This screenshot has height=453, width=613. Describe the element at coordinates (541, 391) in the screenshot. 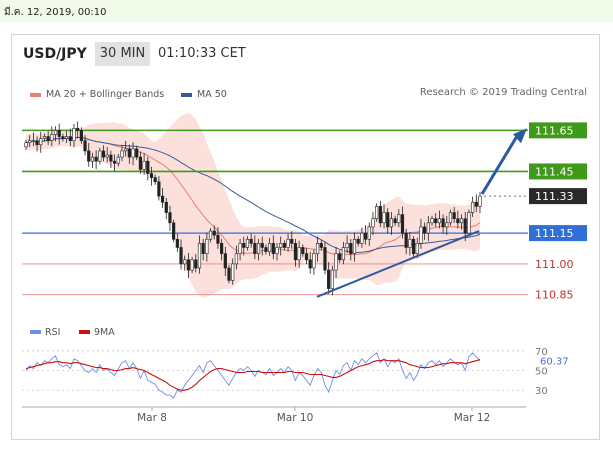

I see `rsi-tick-2: 30` at that location.